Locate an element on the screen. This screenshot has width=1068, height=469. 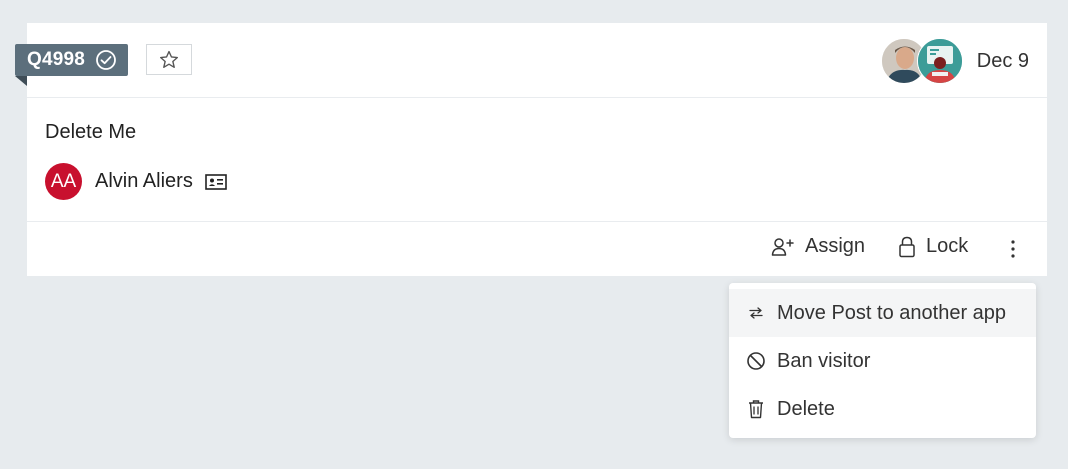
lock-button: Lock is located at coordinates (933, 246).